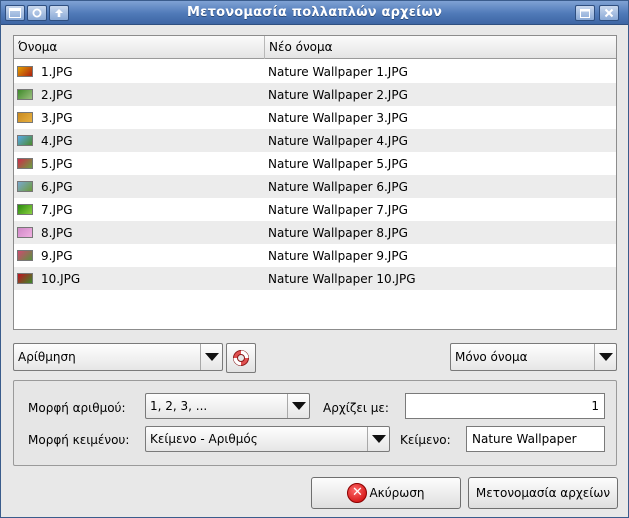 This screenshot has width=629, height=518. Describe the element at coordinates (338, 71) in the screenshot. I see `new-name-cell: Nature Wallpaper 1.JPG` at that location.